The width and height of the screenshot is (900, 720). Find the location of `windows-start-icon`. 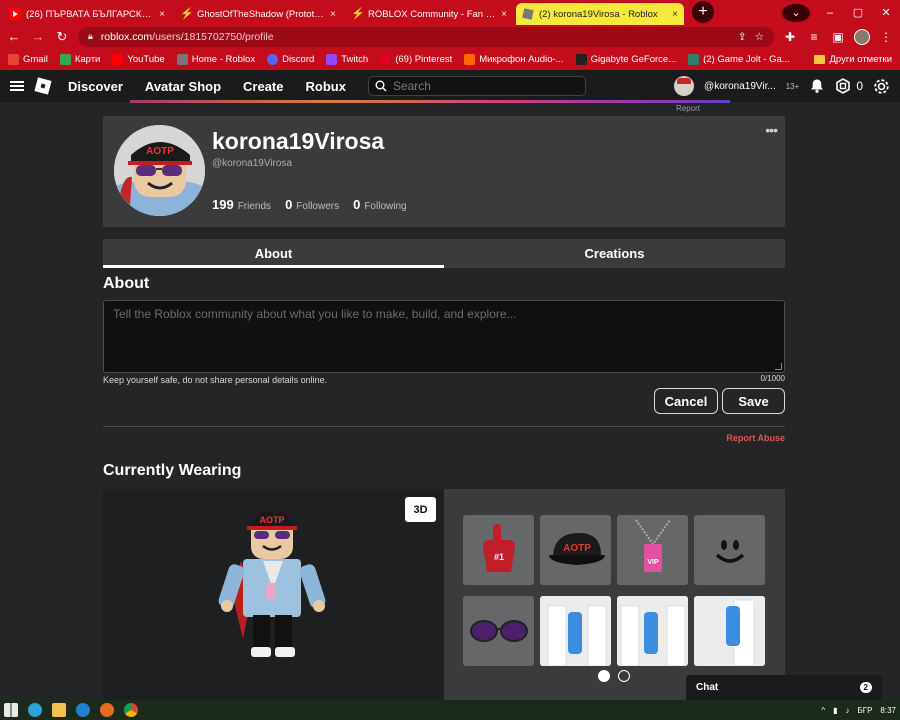

windows-start-icon is located at coordinates (11, 710).